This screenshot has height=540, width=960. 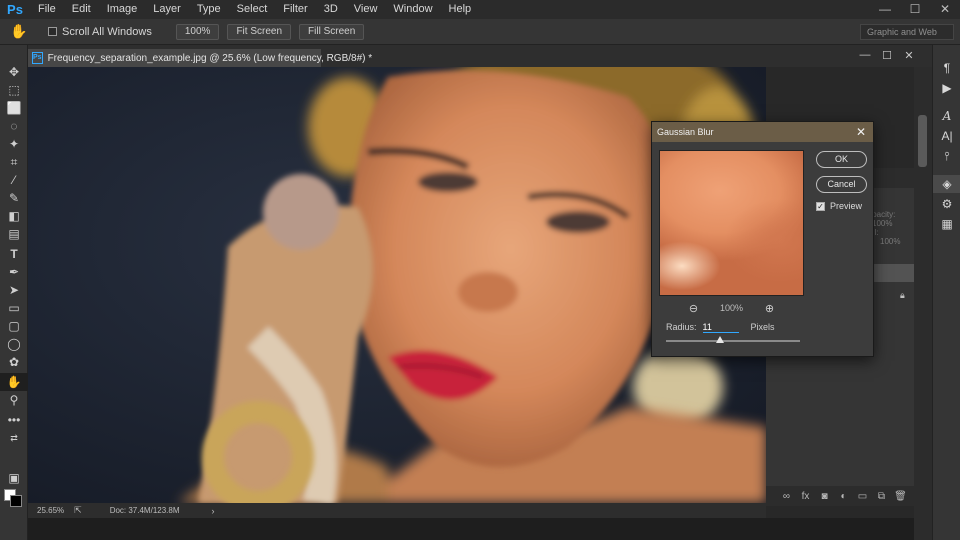 What do you see at coordinates (14, 420) in the screenshot?
I see `more-tools-icon: •••` at bounding box center [14, 420].